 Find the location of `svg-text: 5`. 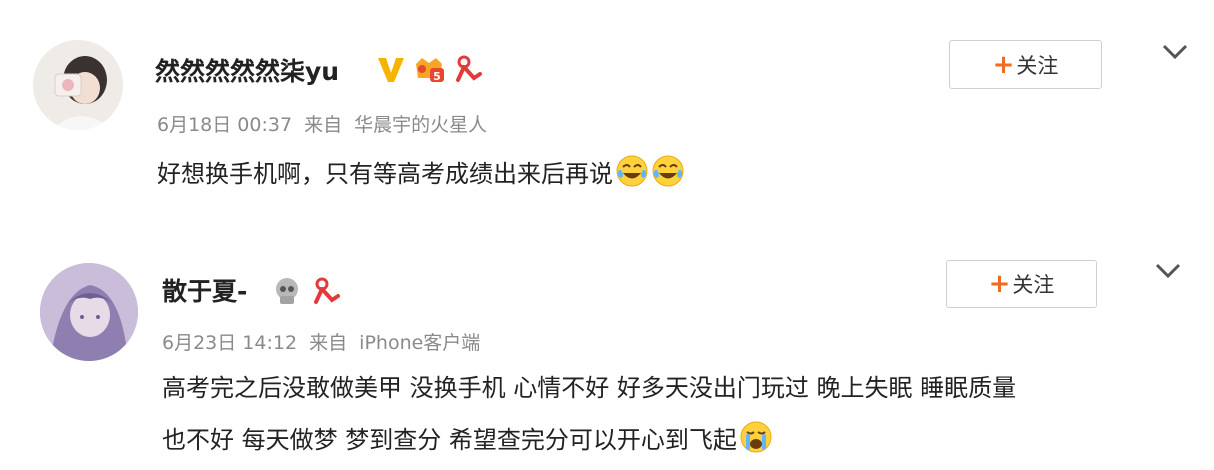

svg-text: 5 is located at coordinates (437, 76).